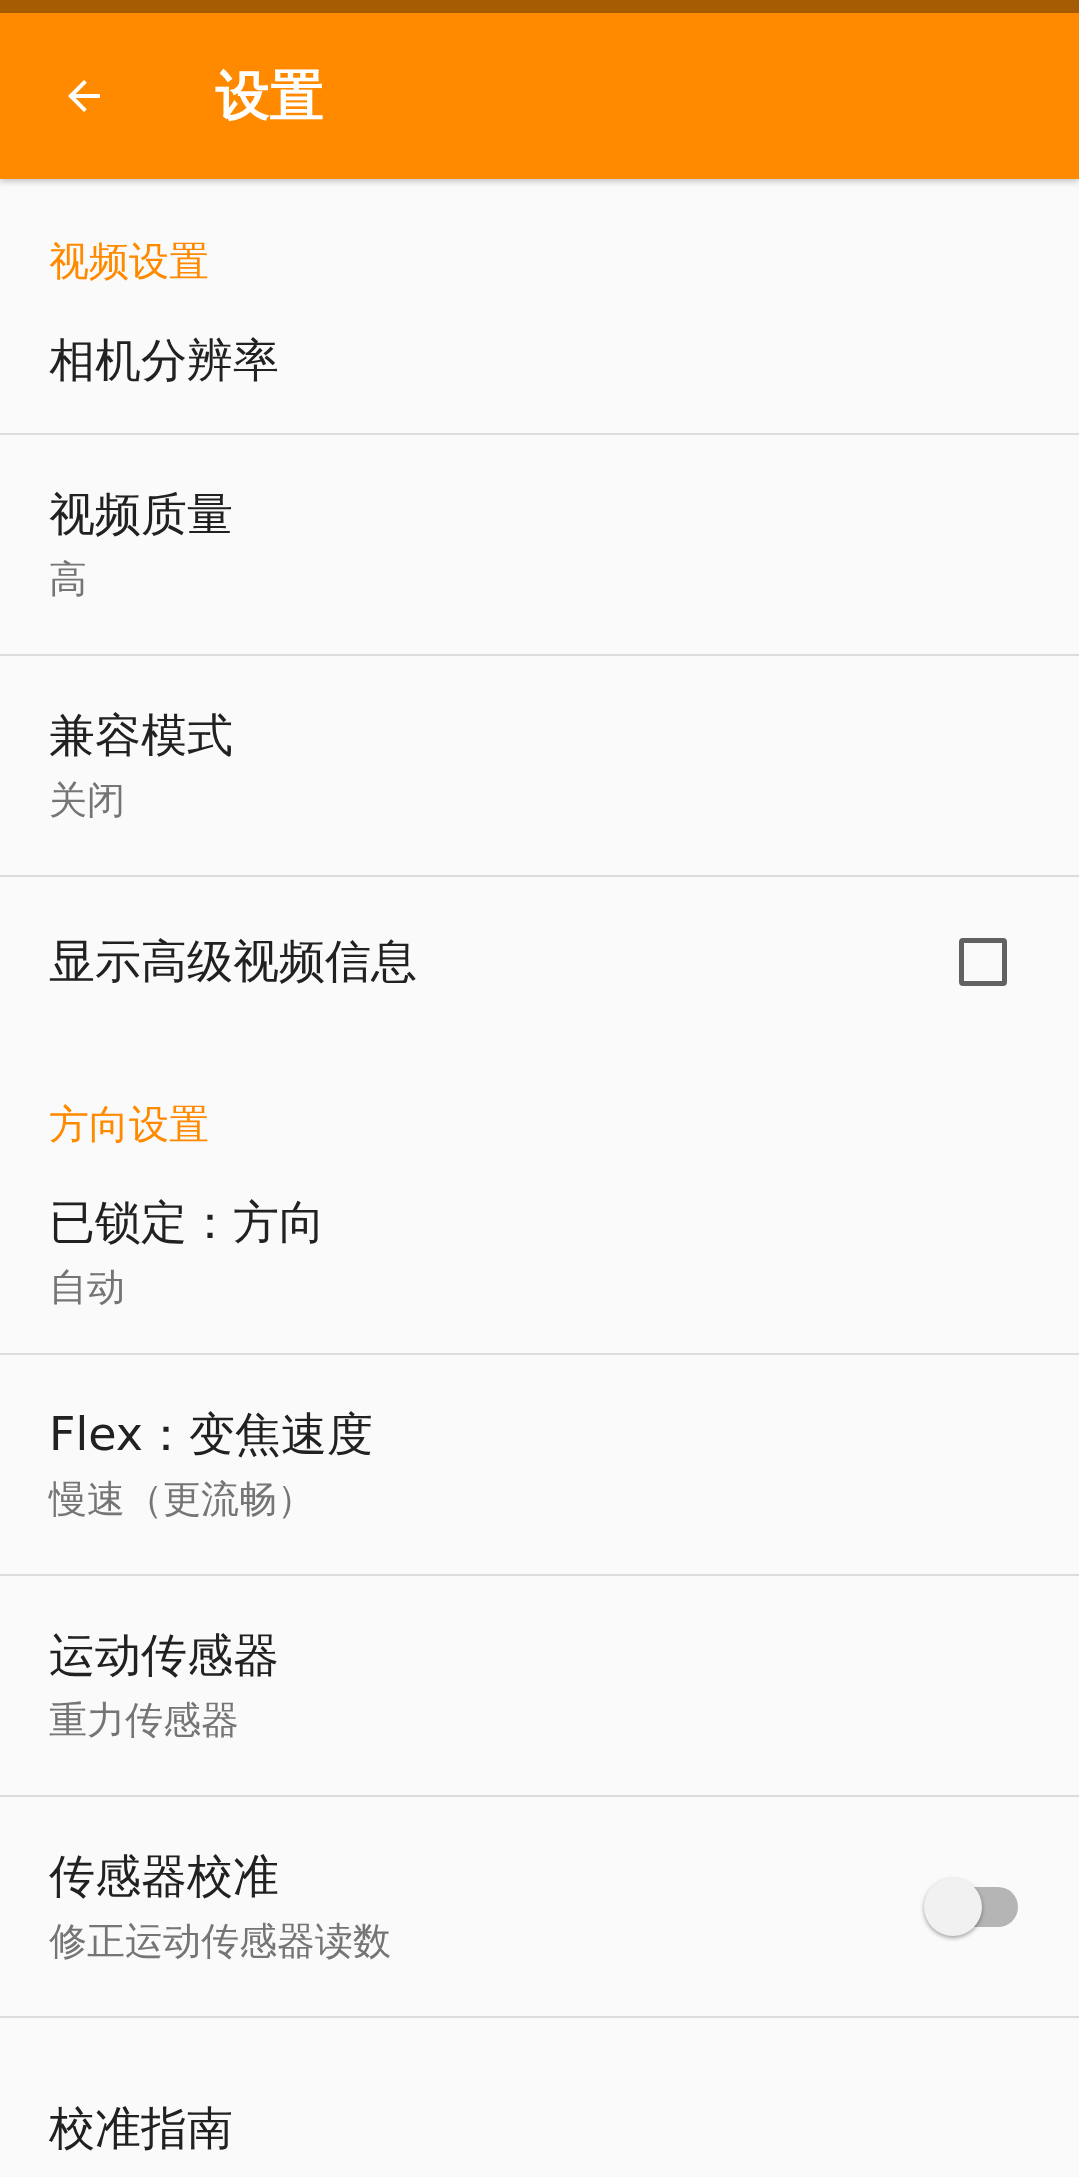 The image size is (1079, 2177). Describe the element at coordinates (539, 1465) in the screenshot. I see `settings-item: Flex：变焦速度 慢速（更流畅）` at that location.